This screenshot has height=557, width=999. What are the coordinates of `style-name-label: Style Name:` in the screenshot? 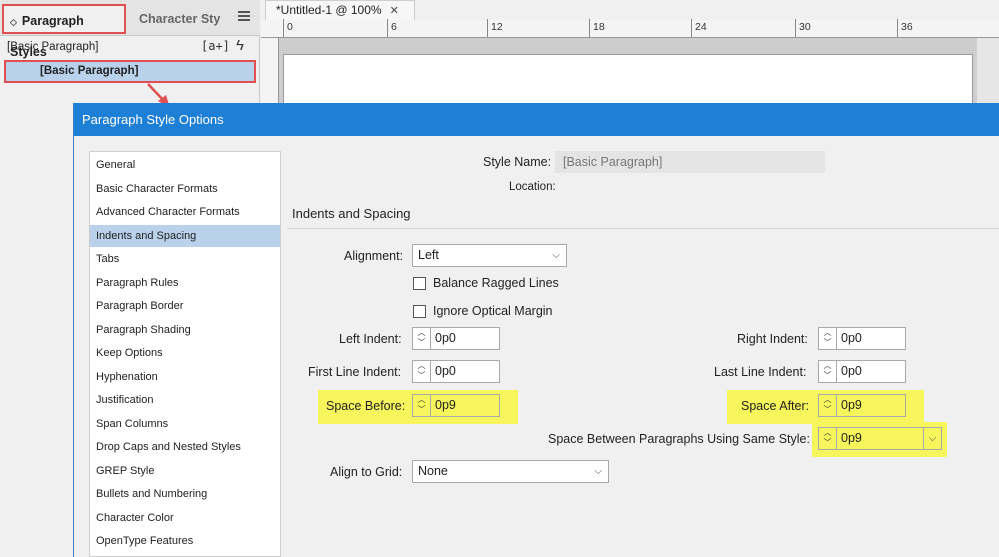 It's located at (517, 162).